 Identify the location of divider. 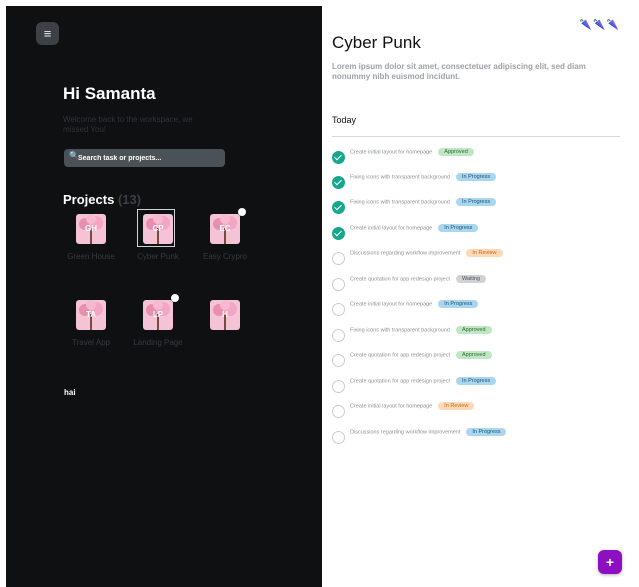
(476, 136).